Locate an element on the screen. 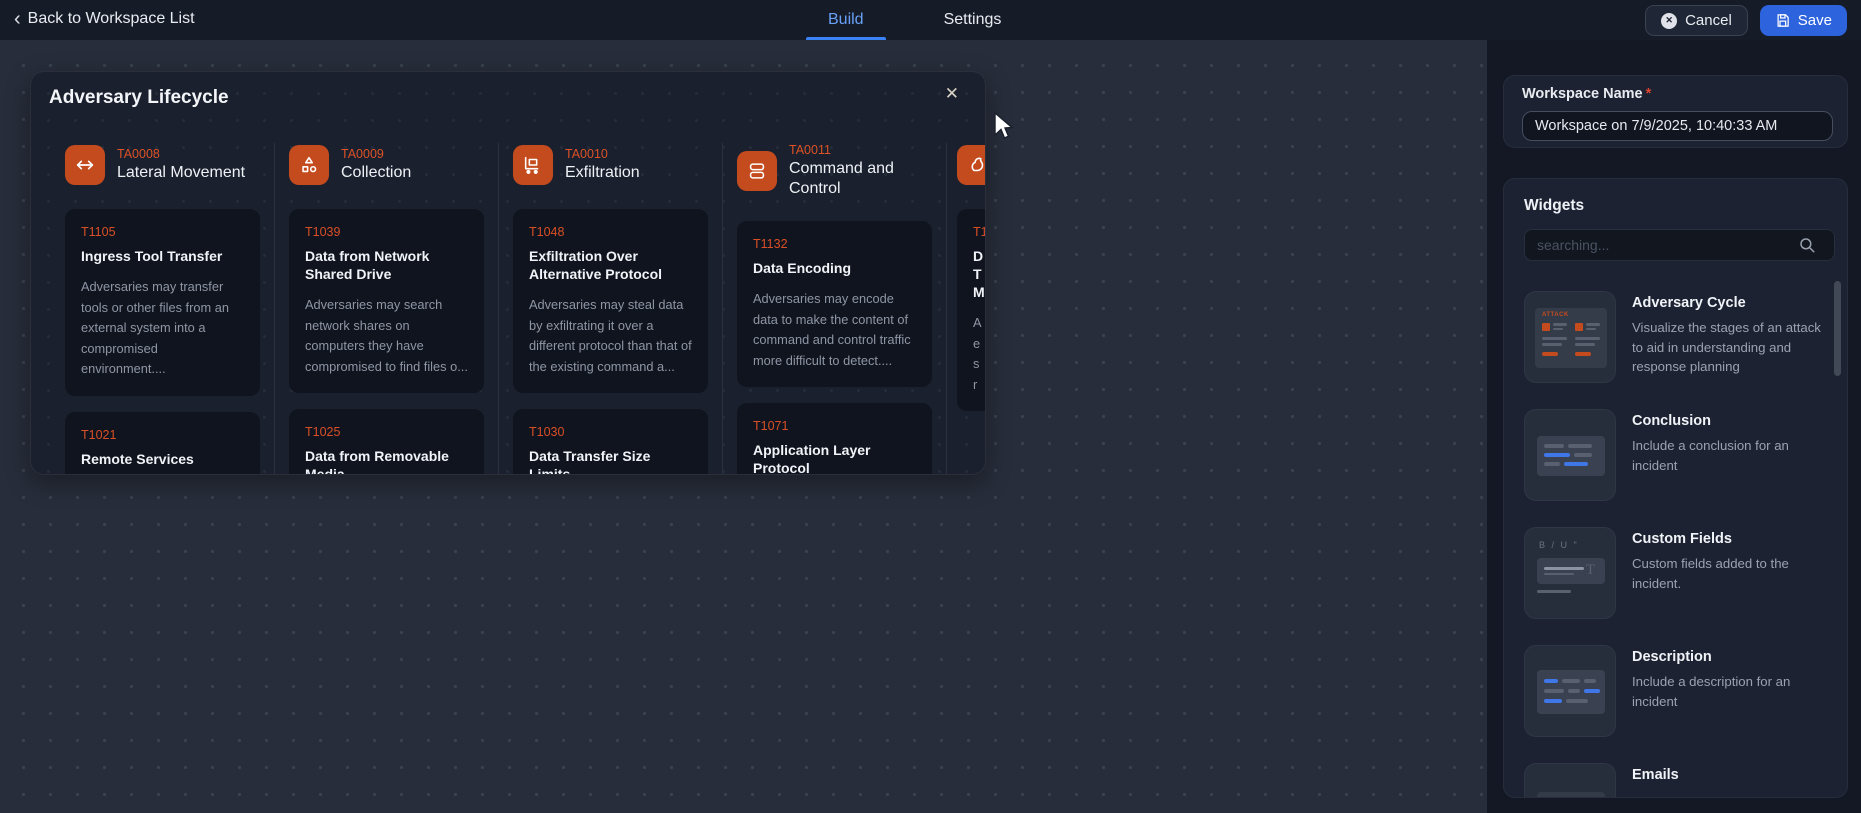  tactic-id: TA0010 is located at coordinates (586, 154).